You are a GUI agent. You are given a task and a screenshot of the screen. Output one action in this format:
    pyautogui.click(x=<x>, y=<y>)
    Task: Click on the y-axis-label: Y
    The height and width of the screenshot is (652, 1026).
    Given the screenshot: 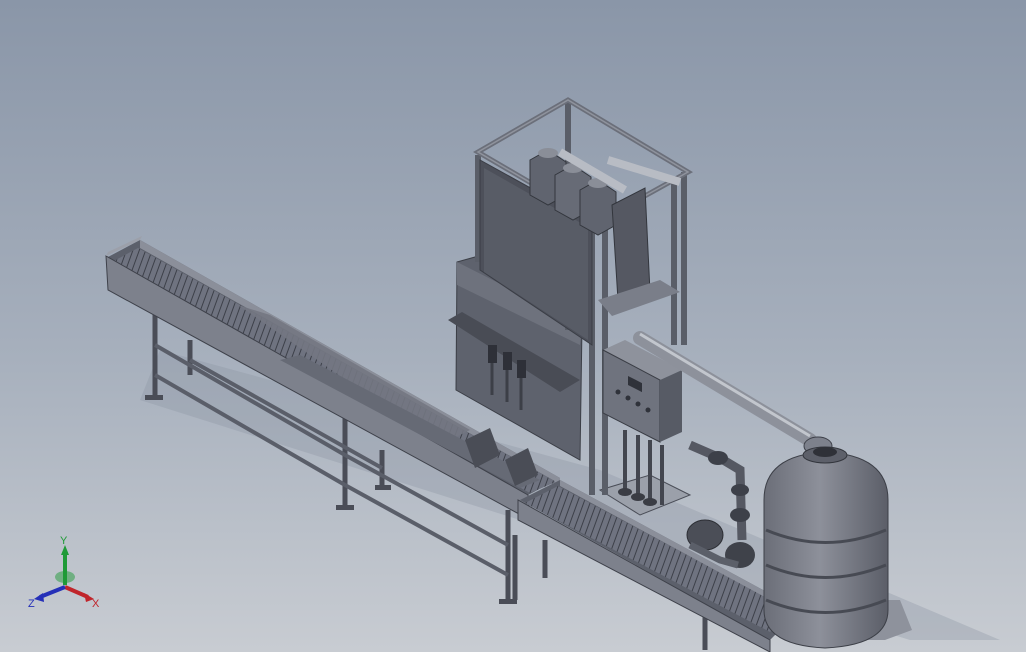 What is the action you would take?
    pyautogui.click(x=64, y=541)
    